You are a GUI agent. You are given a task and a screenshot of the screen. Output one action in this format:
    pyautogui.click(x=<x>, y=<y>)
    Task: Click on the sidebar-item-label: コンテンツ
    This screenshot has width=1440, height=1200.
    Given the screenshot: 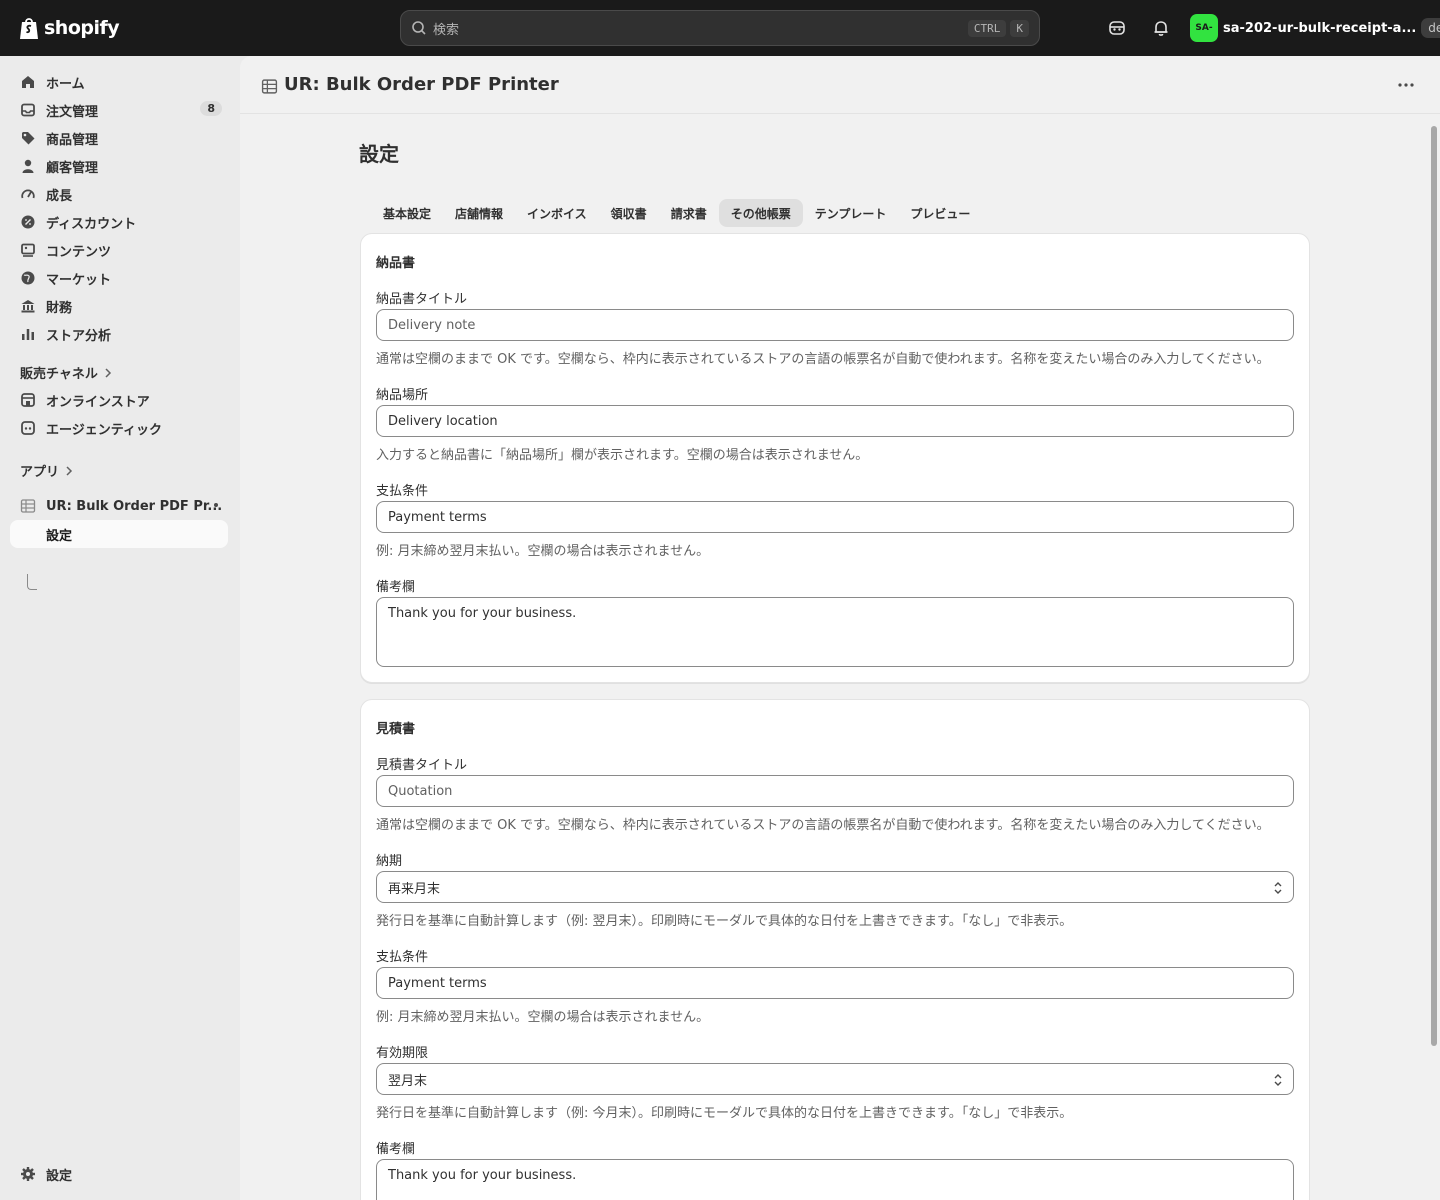 What is the action you would take?
    pyautogui.click(x=79, y=252)
    